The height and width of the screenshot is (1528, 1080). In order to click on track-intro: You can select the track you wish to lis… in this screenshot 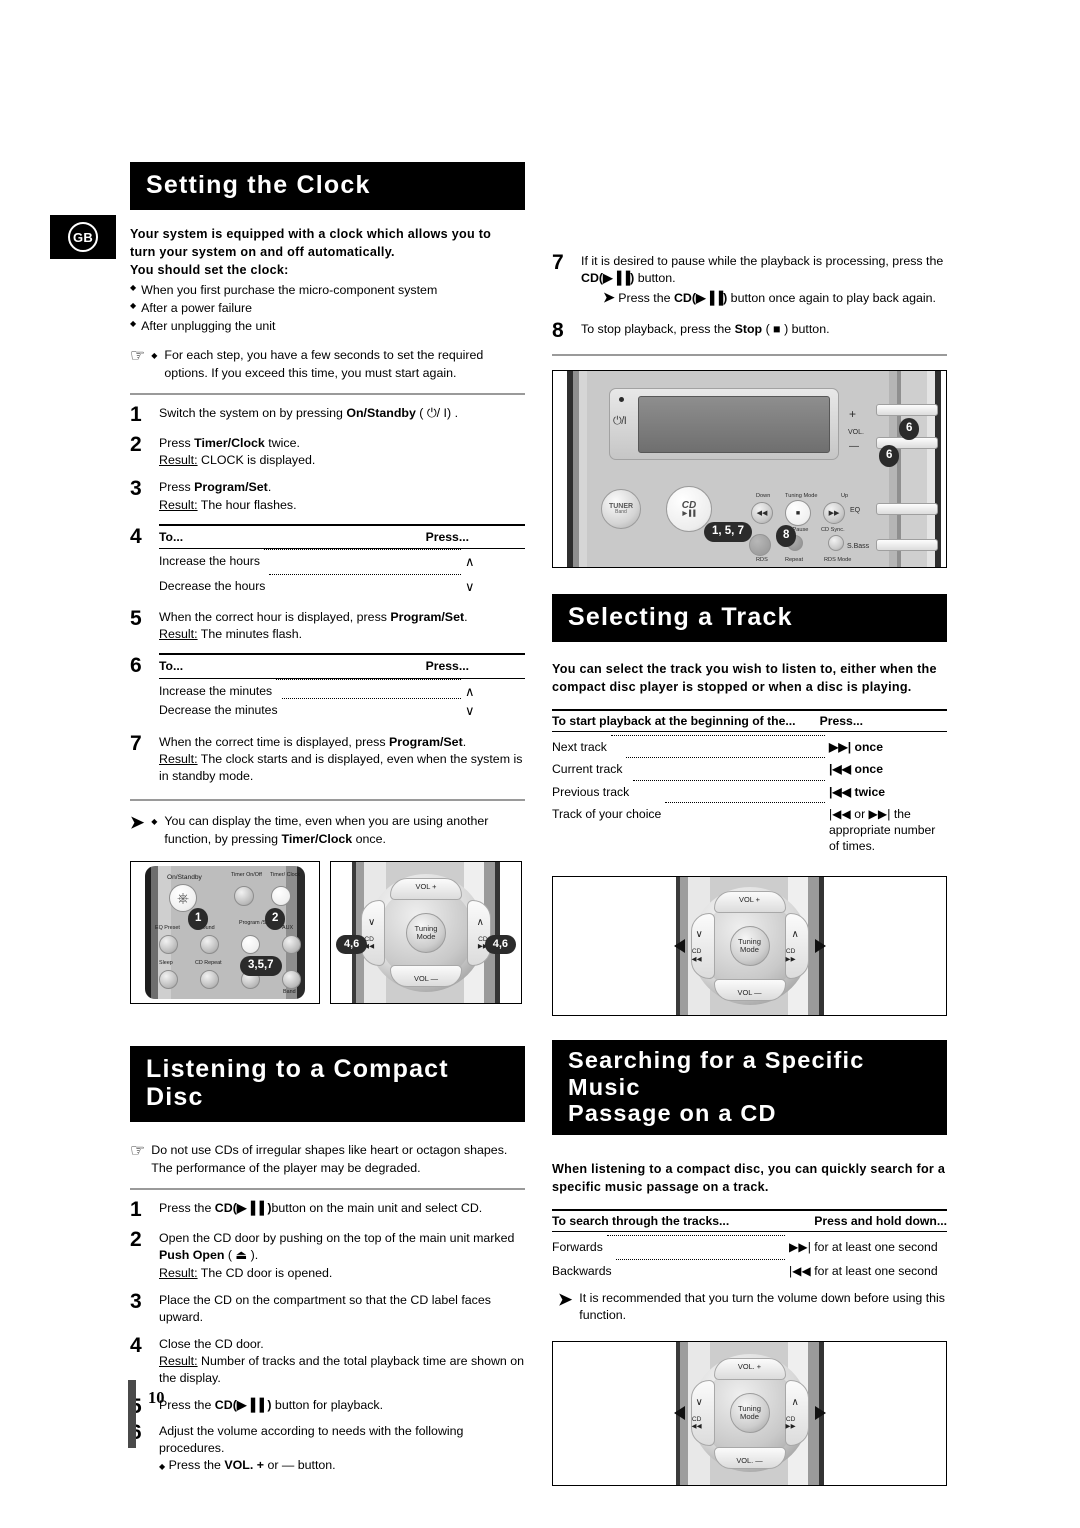, I will do `click(749, 679)`.